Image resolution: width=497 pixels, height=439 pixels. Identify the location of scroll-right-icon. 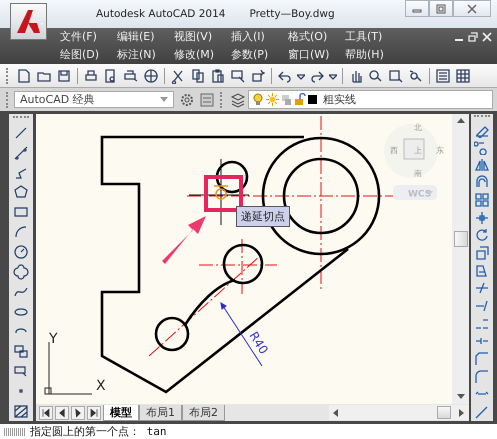
(462, 412).